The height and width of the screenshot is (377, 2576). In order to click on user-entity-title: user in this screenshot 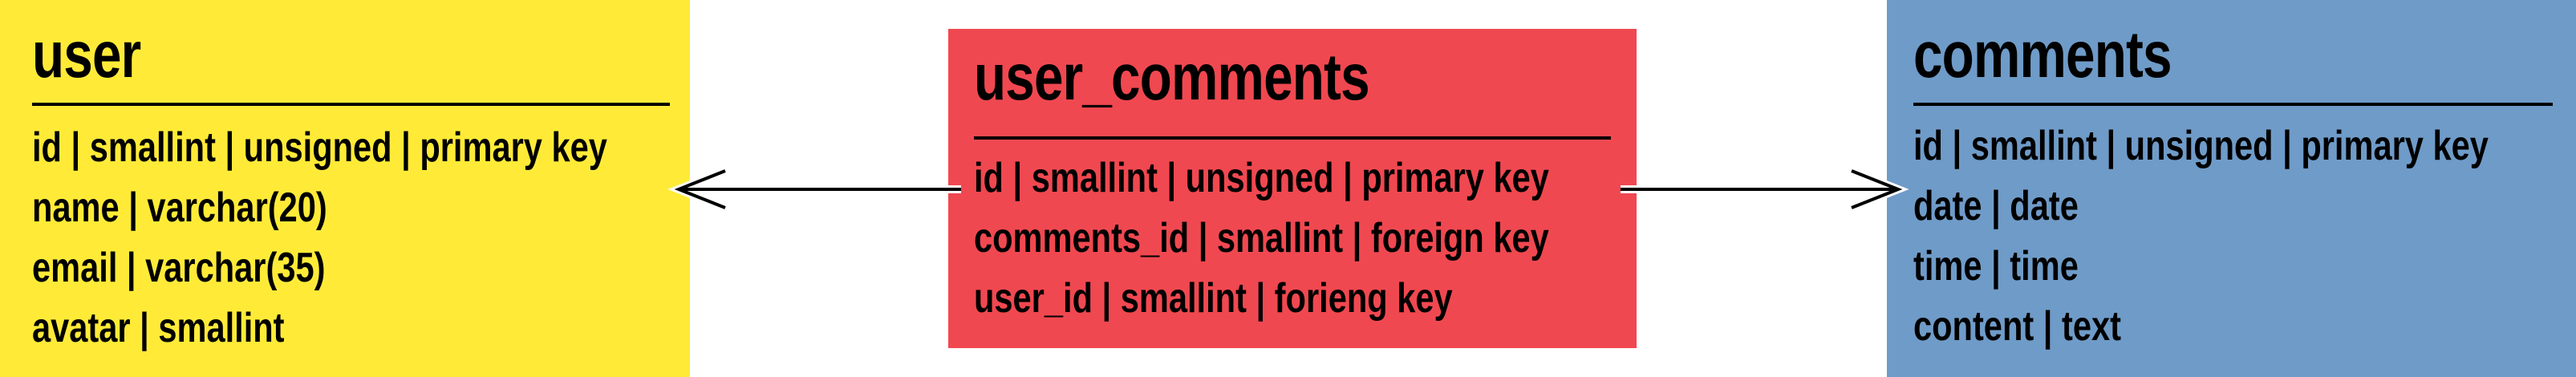, I will do `click(86, 54)`.